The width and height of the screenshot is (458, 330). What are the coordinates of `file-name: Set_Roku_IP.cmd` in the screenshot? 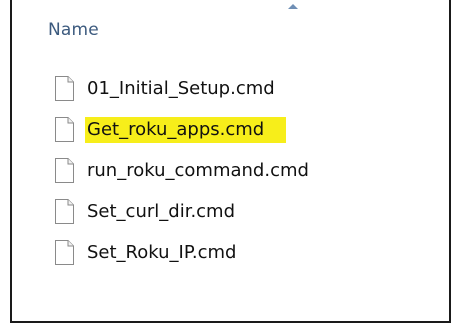 It's located at (162, 252).